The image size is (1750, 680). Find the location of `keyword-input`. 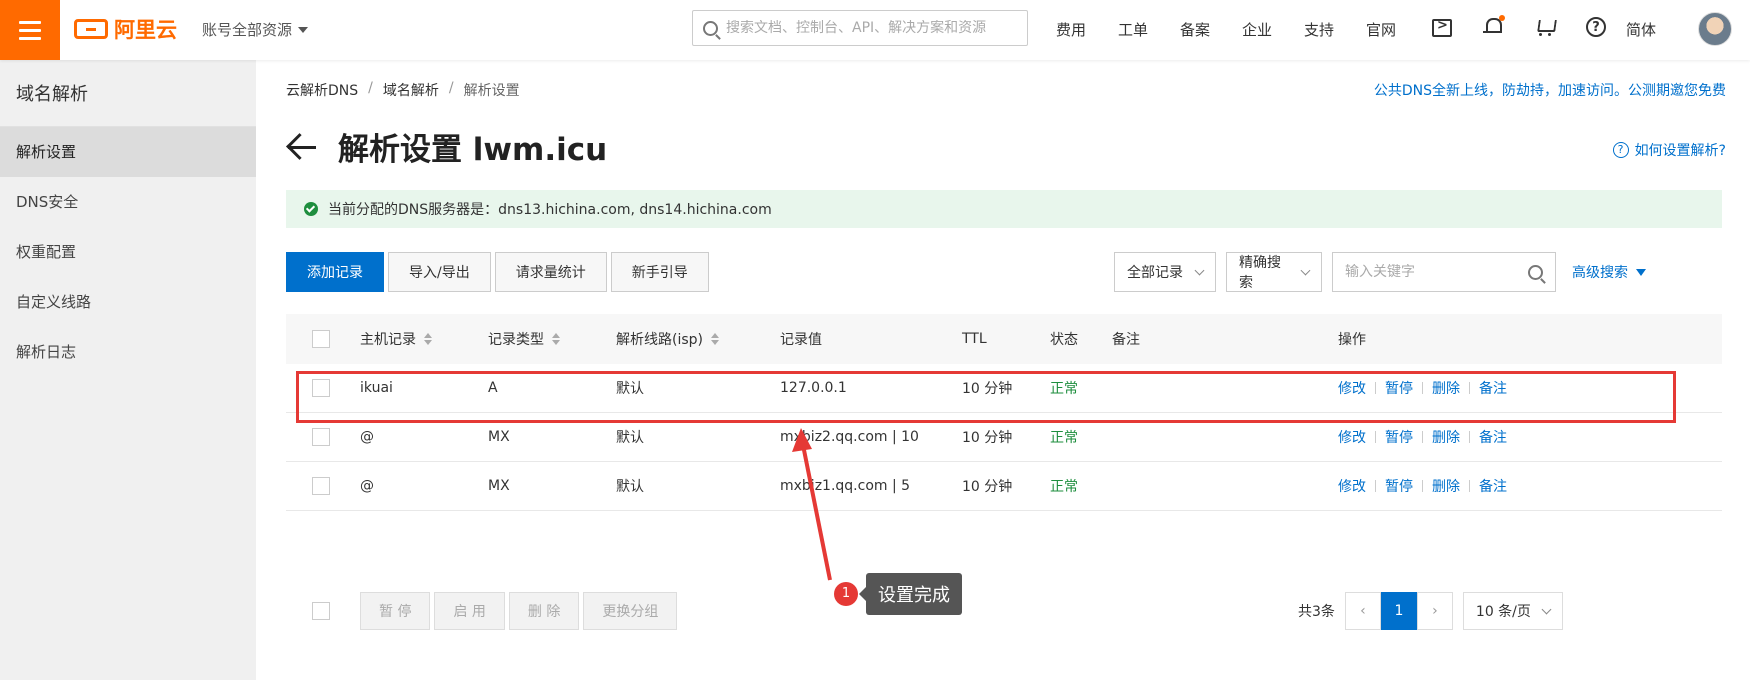

keyword-input is located at coordinates (1430, 272).